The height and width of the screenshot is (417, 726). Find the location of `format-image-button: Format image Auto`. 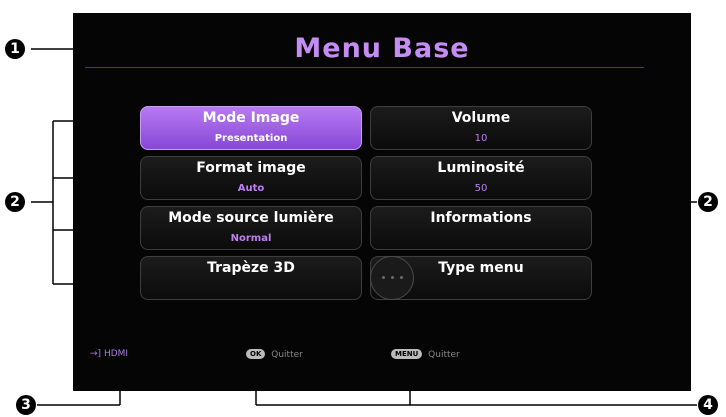

format-image-button: Format image Auto is located at coordinates (251, 178).